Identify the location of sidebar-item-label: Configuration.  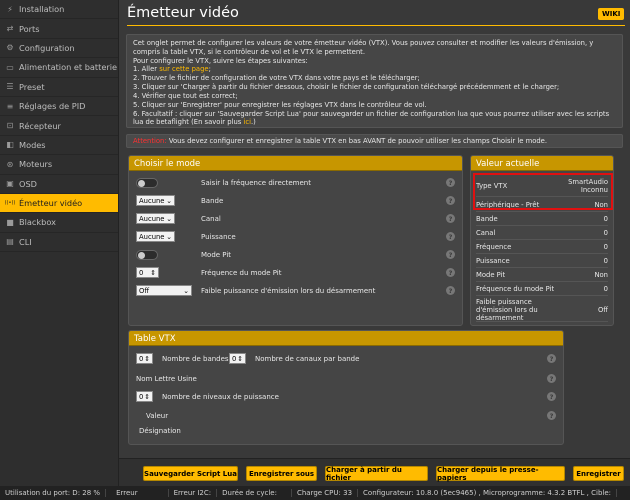
(47, 47).